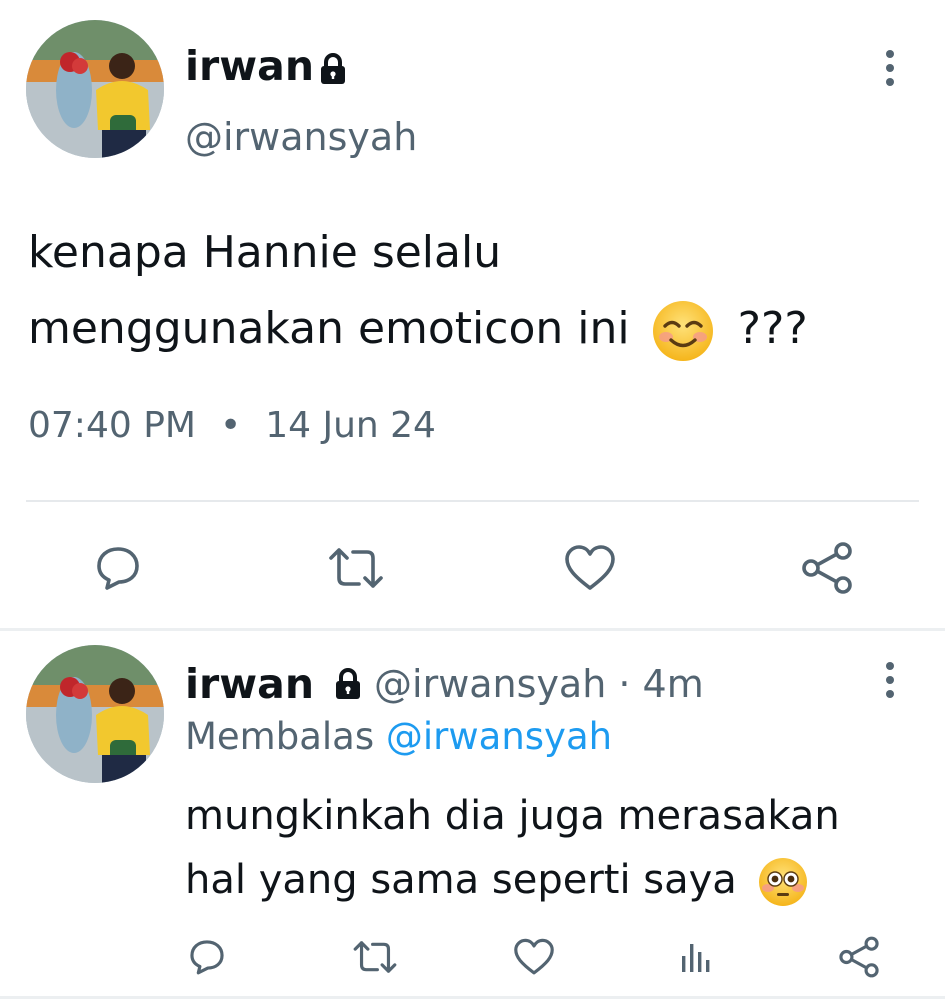 This screenshot has width=945, height=1000. What do you see at coordinates (461, 880) in the screenshot?
I see `reply-text-segment: hal yang sama seperti saya` at bounding box center [461, 880].